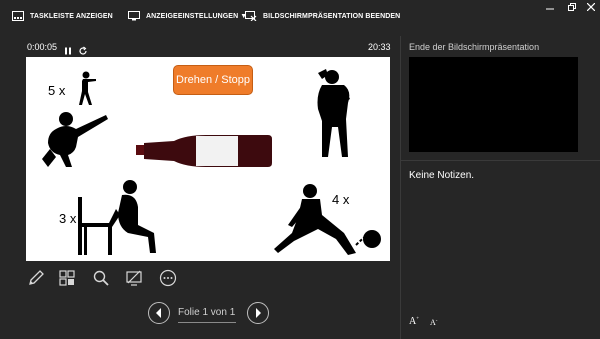 The height and width of the screenshot is (339, 600). Describe the element at coordinates (433, 322) in the screenshot. I see `decrease-font-button: A-` at that location.